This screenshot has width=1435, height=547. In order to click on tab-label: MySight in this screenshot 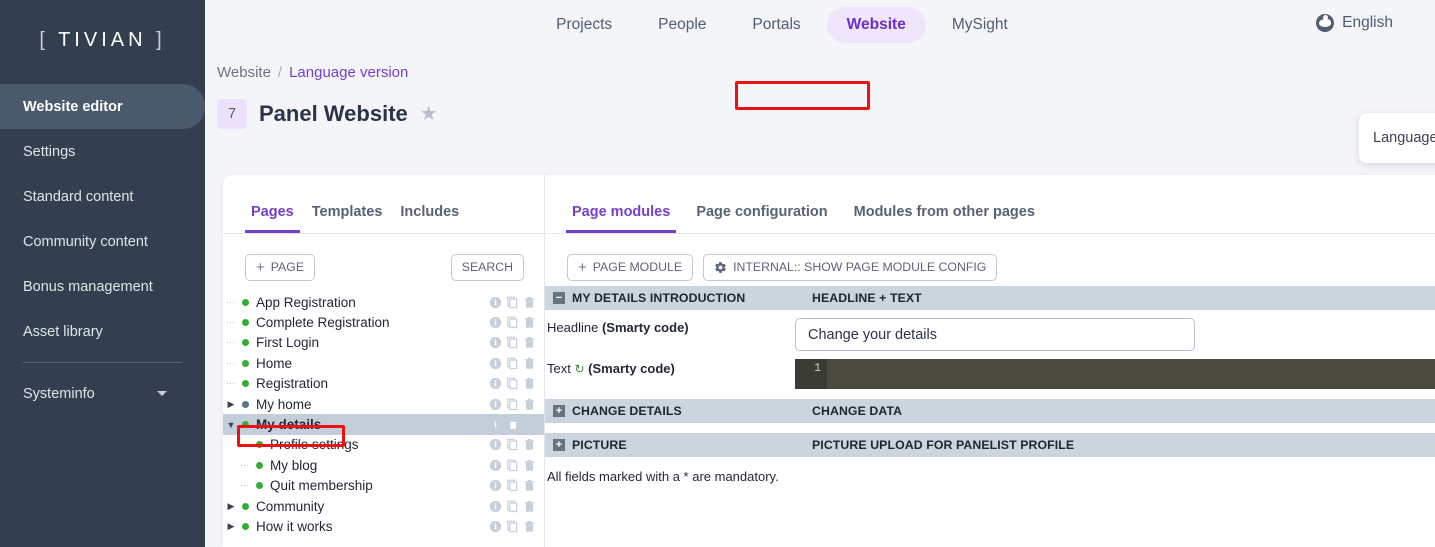, I will do `click(979, 24)`.